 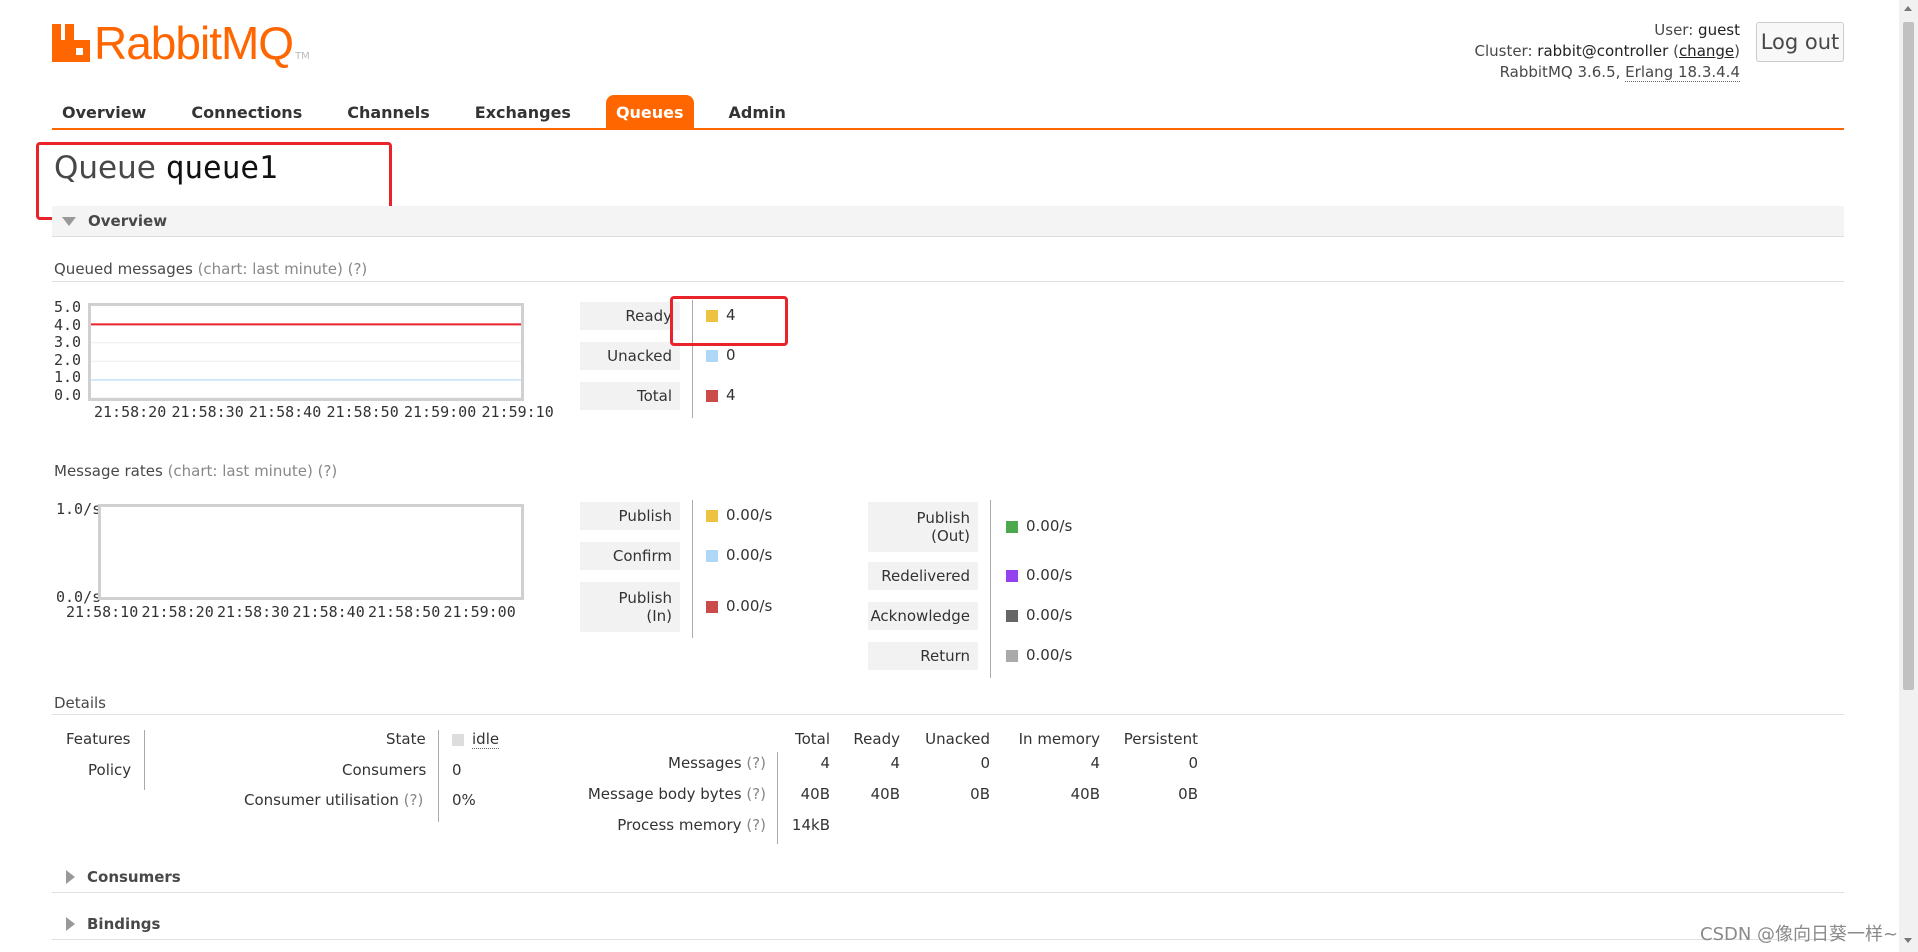 I want to click on tab-connections: Connections, so click(x=246, y=112).